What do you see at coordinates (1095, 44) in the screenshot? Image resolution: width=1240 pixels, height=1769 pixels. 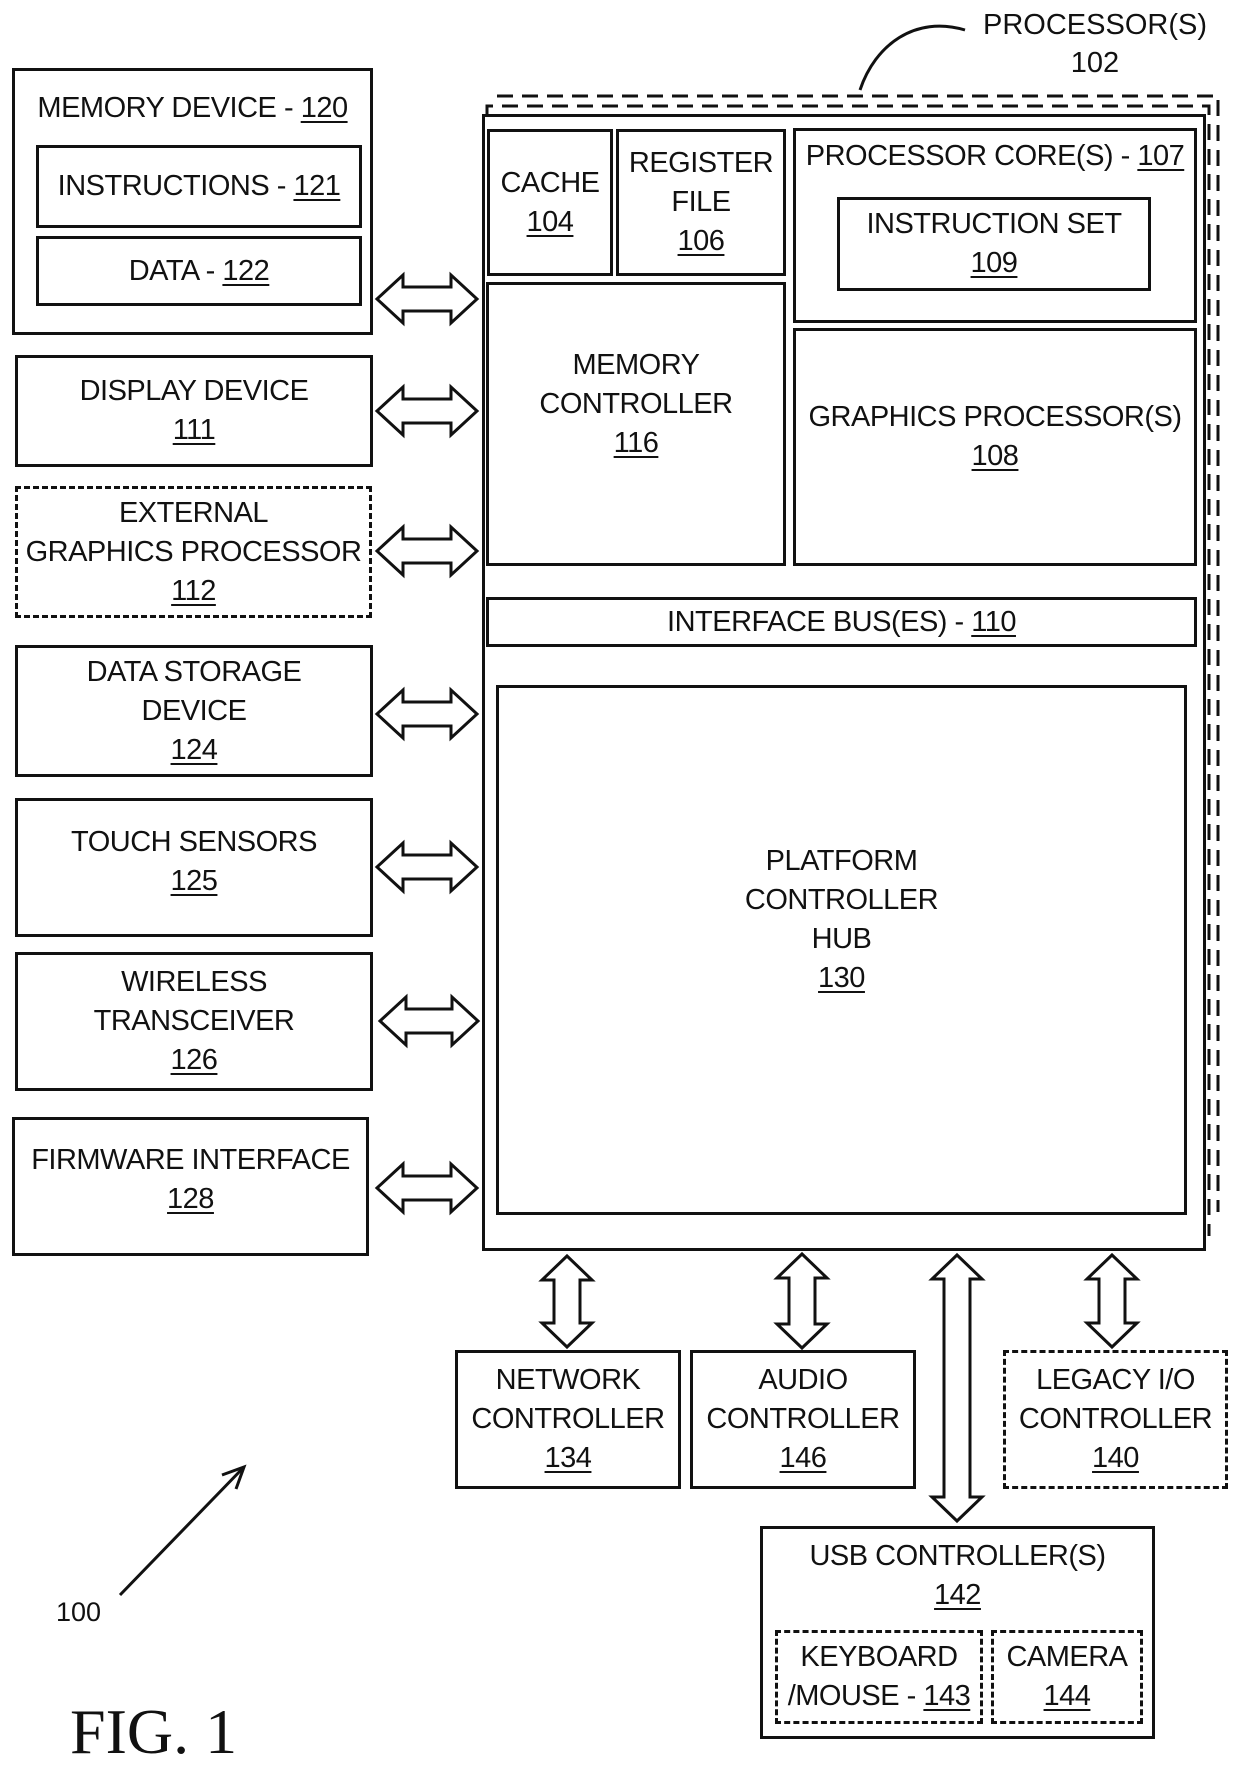 I see `processor-label: PROCESSOR(S) 102` at bounding box center [1095, 44].